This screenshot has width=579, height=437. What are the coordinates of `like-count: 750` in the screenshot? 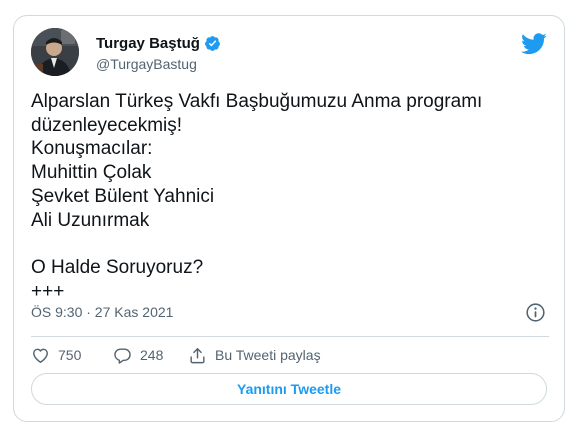 It's located at (70, 355).